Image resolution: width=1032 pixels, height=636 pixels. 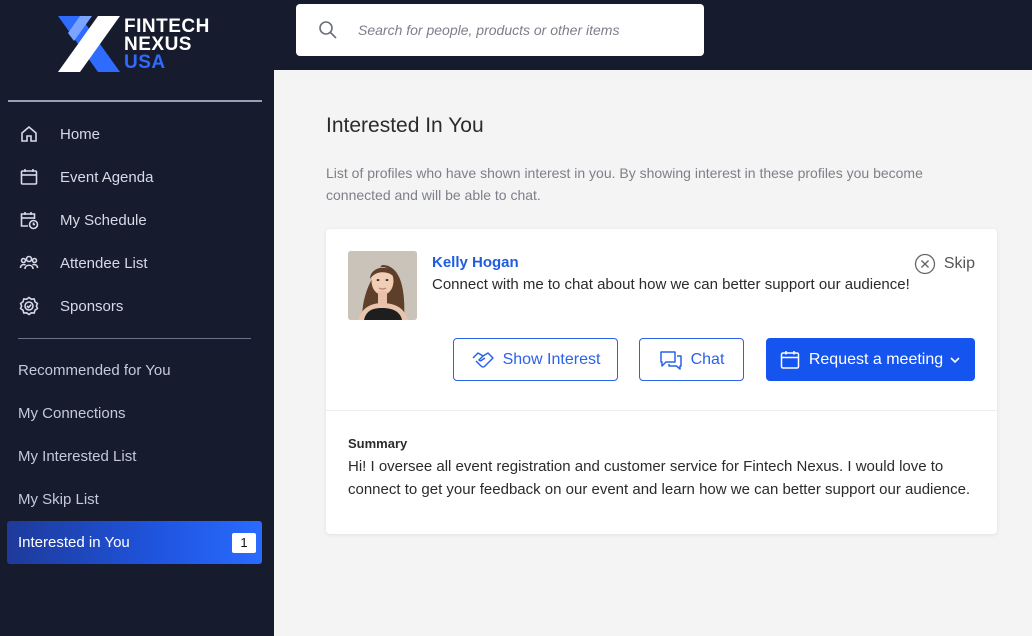 I want to click on sidebar-item-my-skip-list: My Skip List, so click(x=58, y=500).